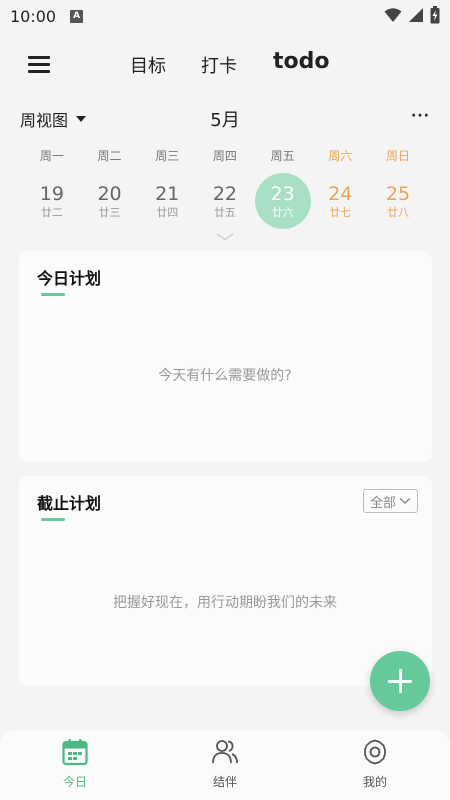  What do you see at coordinates (416, 15) in the screenshot?
I see `signal-icon` at bounding box center [416, 15].